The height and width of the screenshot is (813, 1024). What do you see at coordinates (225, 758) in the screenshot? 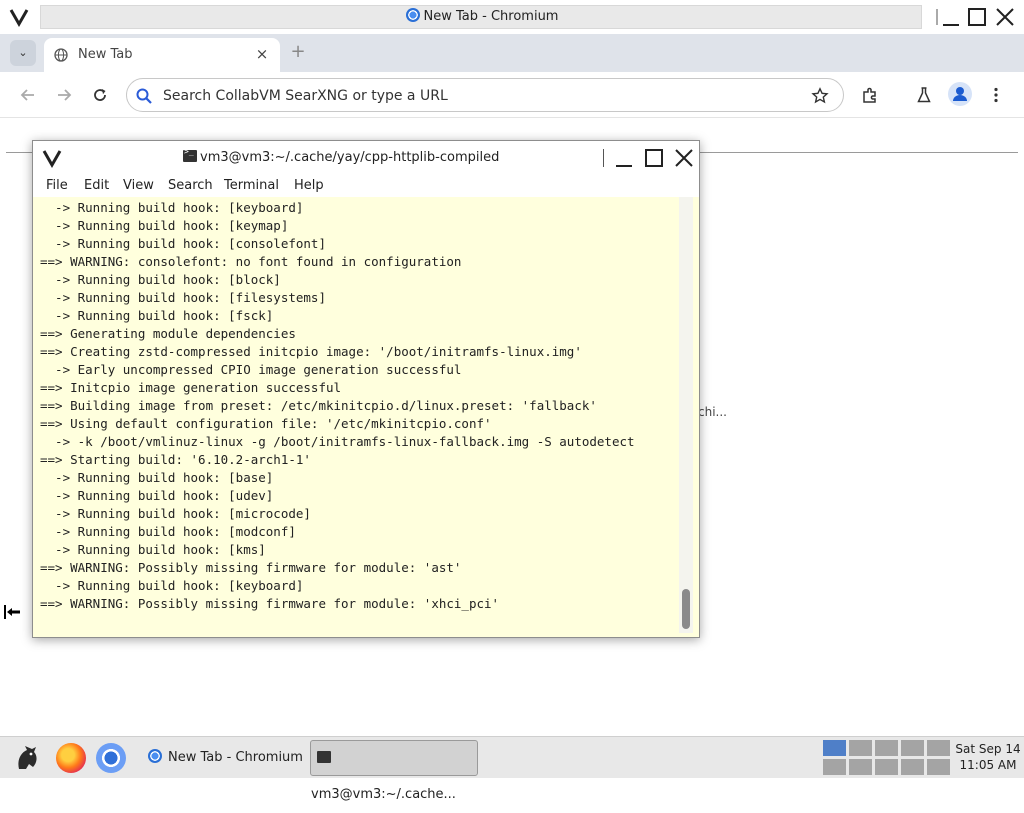
I see `task-chromium: New Tab - Chromium` at bounding box center [225, 758].